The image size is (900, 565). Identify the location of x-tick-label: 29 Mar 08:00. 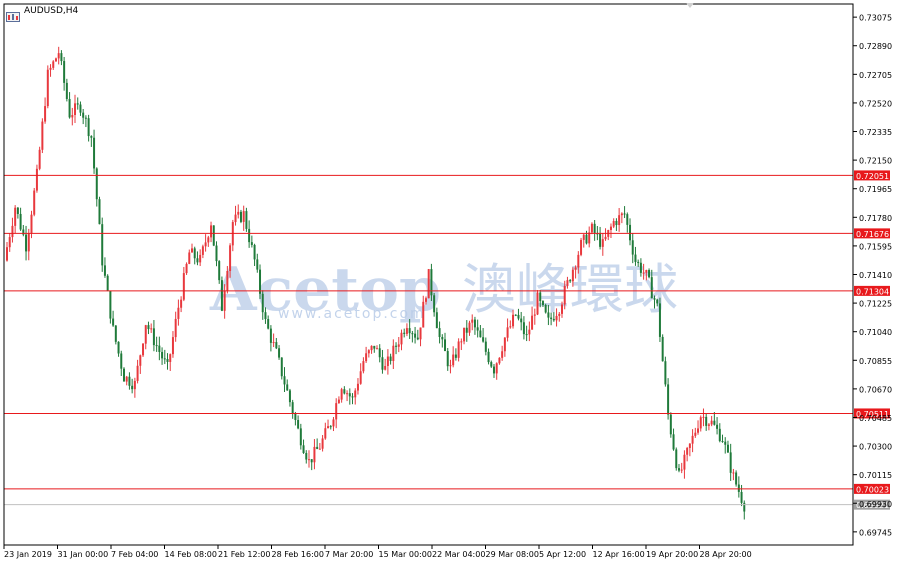
(512, 554).